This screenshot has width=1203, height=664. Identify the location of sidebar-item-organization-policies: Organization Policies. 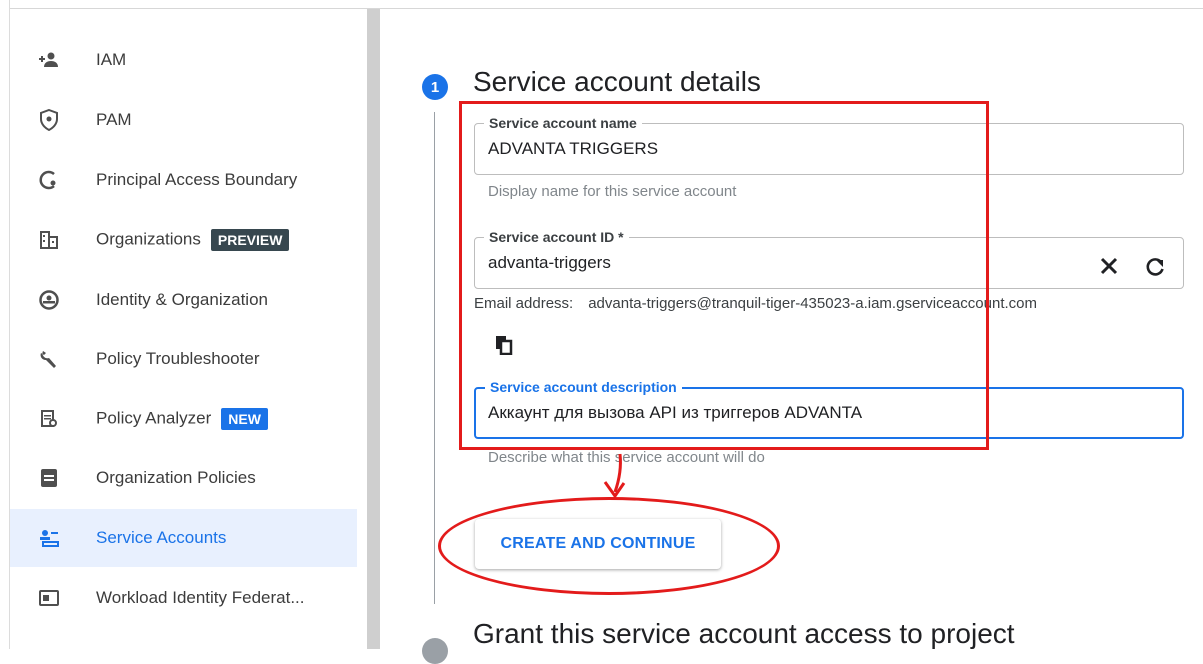
(183, 478).